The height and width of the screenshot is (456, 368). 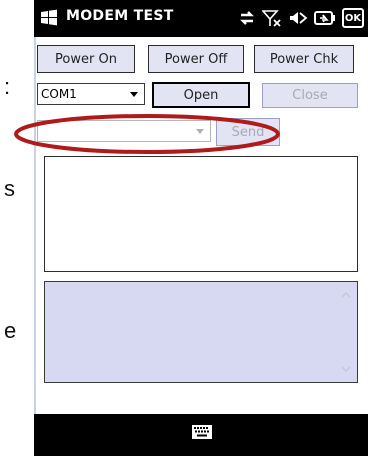 What do you see at coordinates (120, 16) in the screenshot?
I see `app-title: MODEM TEST` at bounding box center [120, 16].